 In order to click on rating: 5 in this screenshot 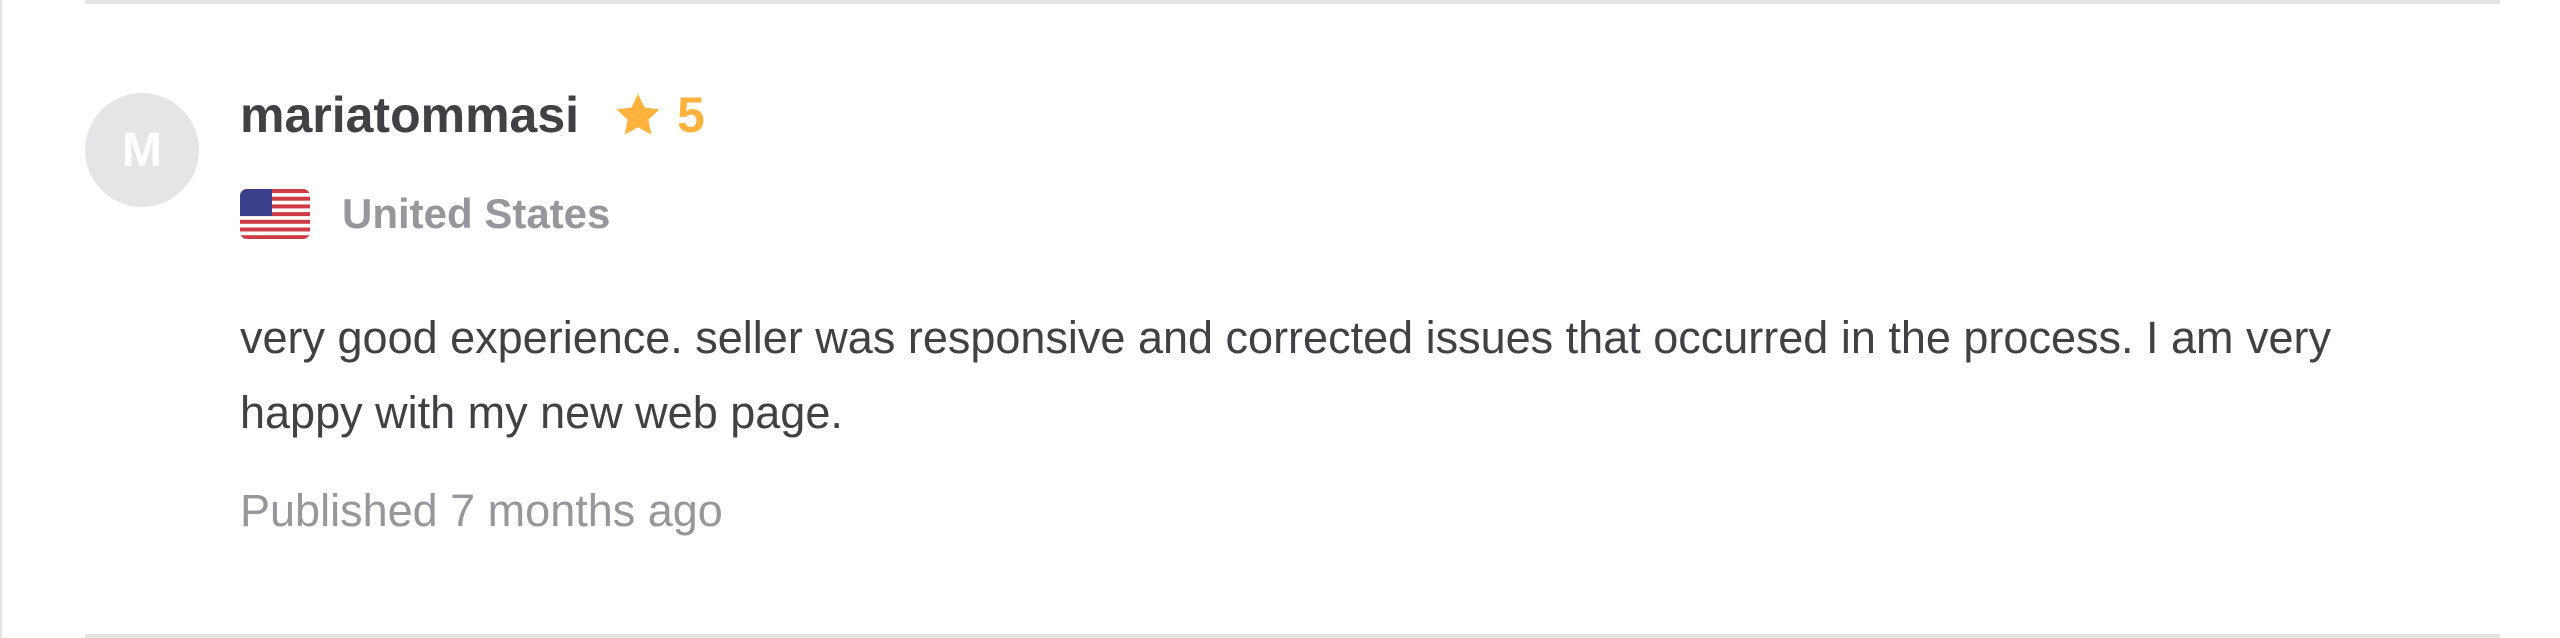, I will do `click(659, 115)`.